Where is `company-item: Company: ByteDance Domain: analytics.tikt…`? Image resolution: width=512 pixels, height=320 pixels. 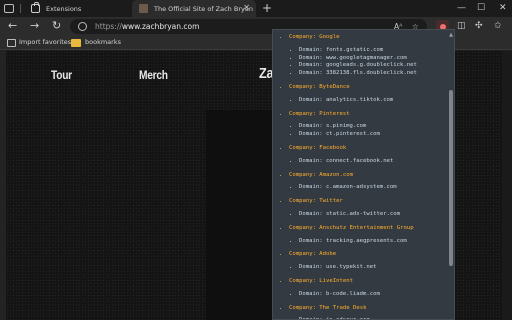 company-item: Company: ByteDance Domain: analytics.tikt… is located at coordinates (367, 94).